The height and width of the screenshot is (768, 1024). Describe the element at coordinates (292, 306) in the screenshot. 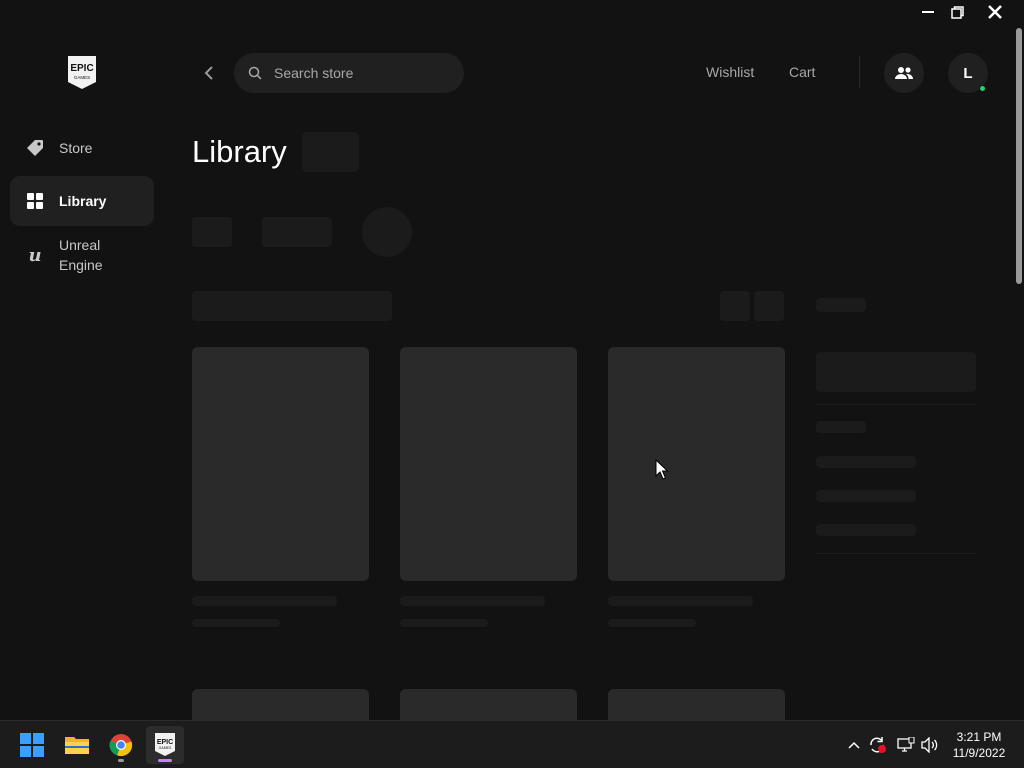

I see `skeleton-sort-dropdown` at that location.